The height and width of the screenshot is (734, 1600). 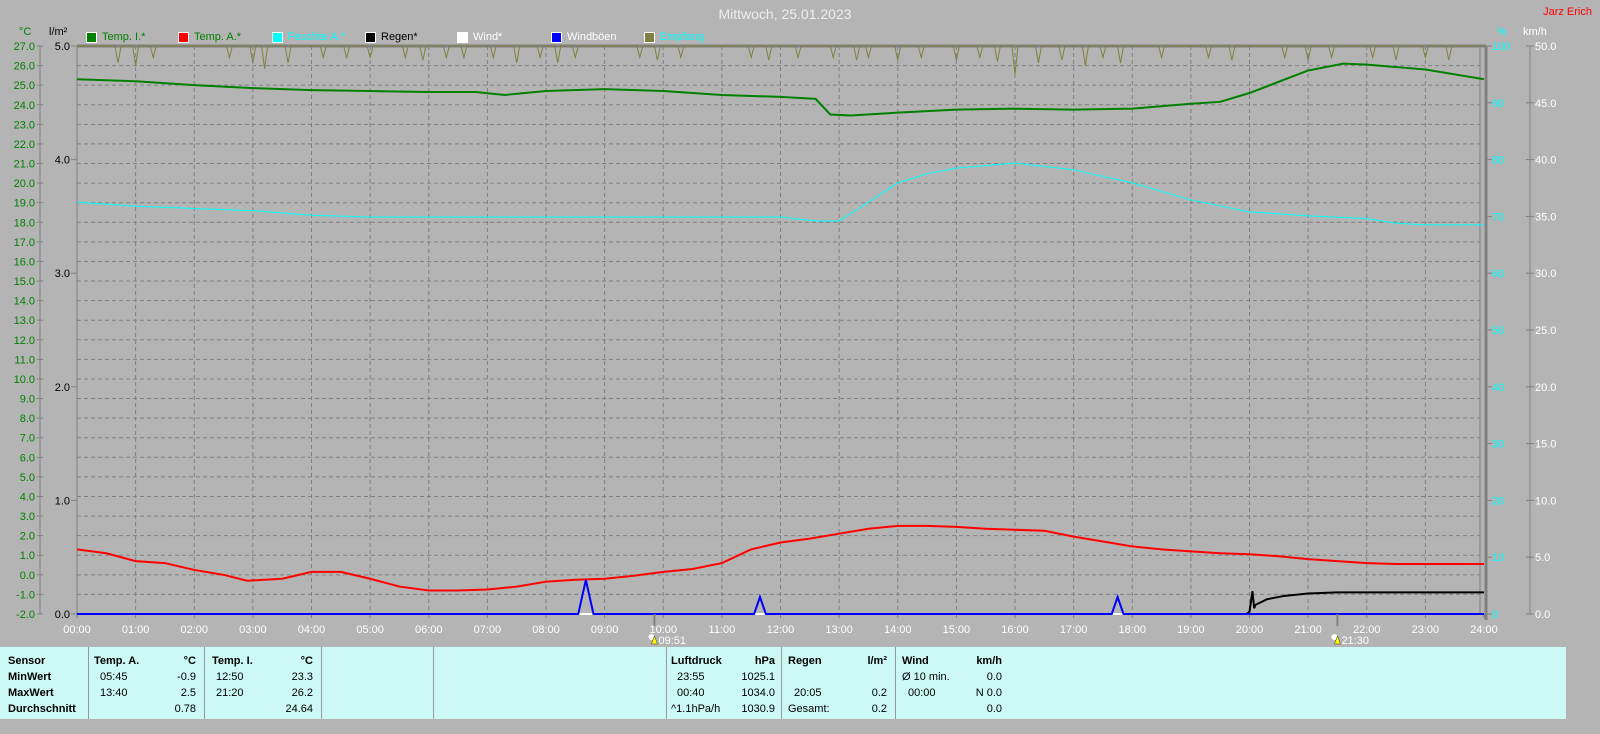 What do you see at coordinates (114, 693) in the screenshot?
I see `temp-a-max-time: 13:40` at bounding box center [114, 693].